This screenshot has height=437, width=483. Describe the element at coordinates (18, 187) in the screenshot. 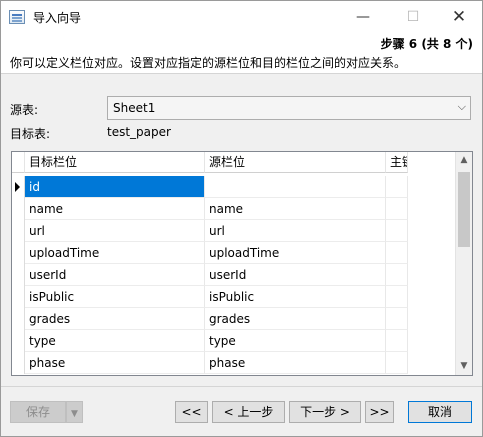

I see `current-row-arrow-icon` at that location.